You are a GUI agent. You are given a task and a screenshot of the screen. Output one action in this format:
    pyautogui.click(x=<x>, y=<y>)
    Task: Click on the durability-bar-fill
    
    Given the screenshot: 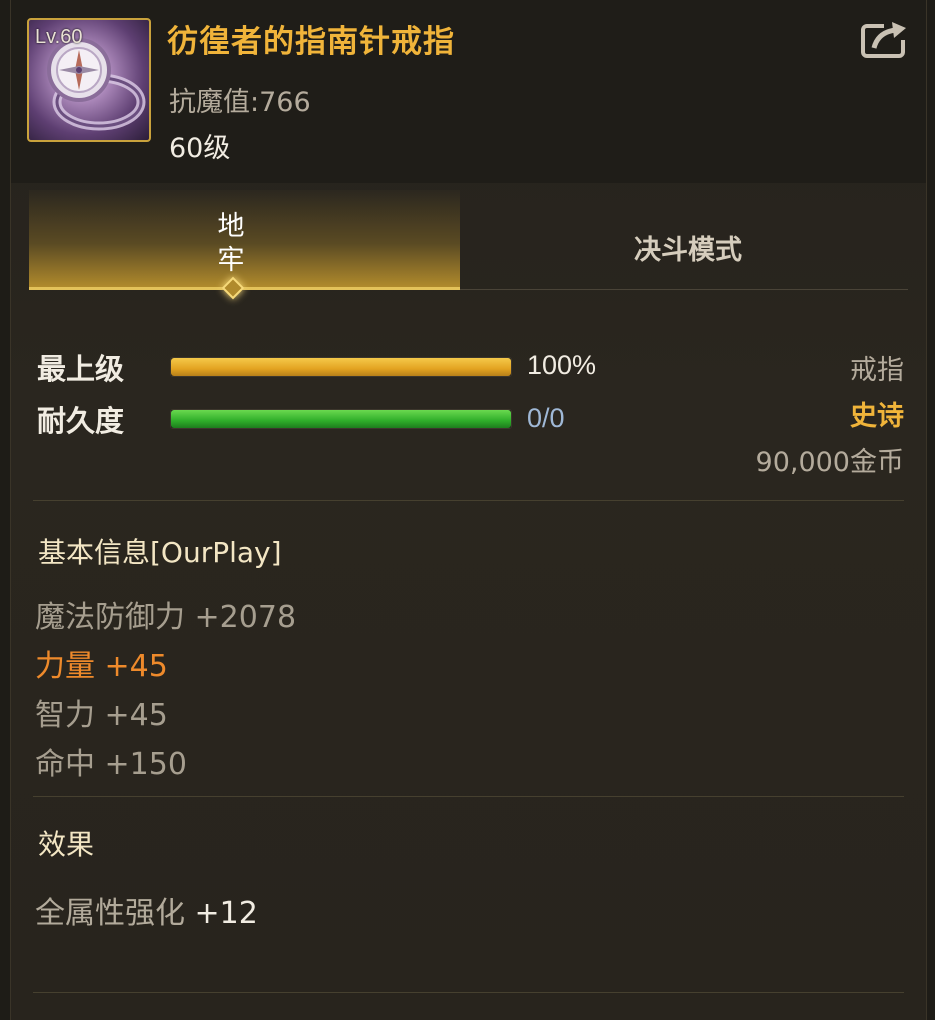 What is the action you would take?
    pyautogui.click(x=341, y=419)
    